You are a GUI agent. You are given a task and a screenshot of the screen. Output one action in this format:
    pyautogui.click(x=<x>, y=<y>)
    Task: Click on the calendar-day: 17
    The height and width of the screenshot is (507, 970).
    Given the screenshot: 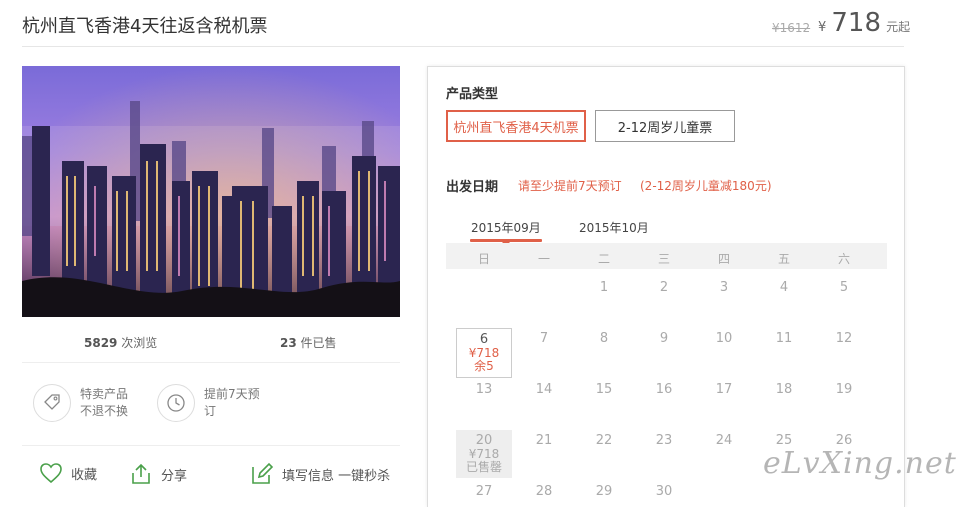 What is the action you would take?
    pyautogui.click(x=724, y=389)
    